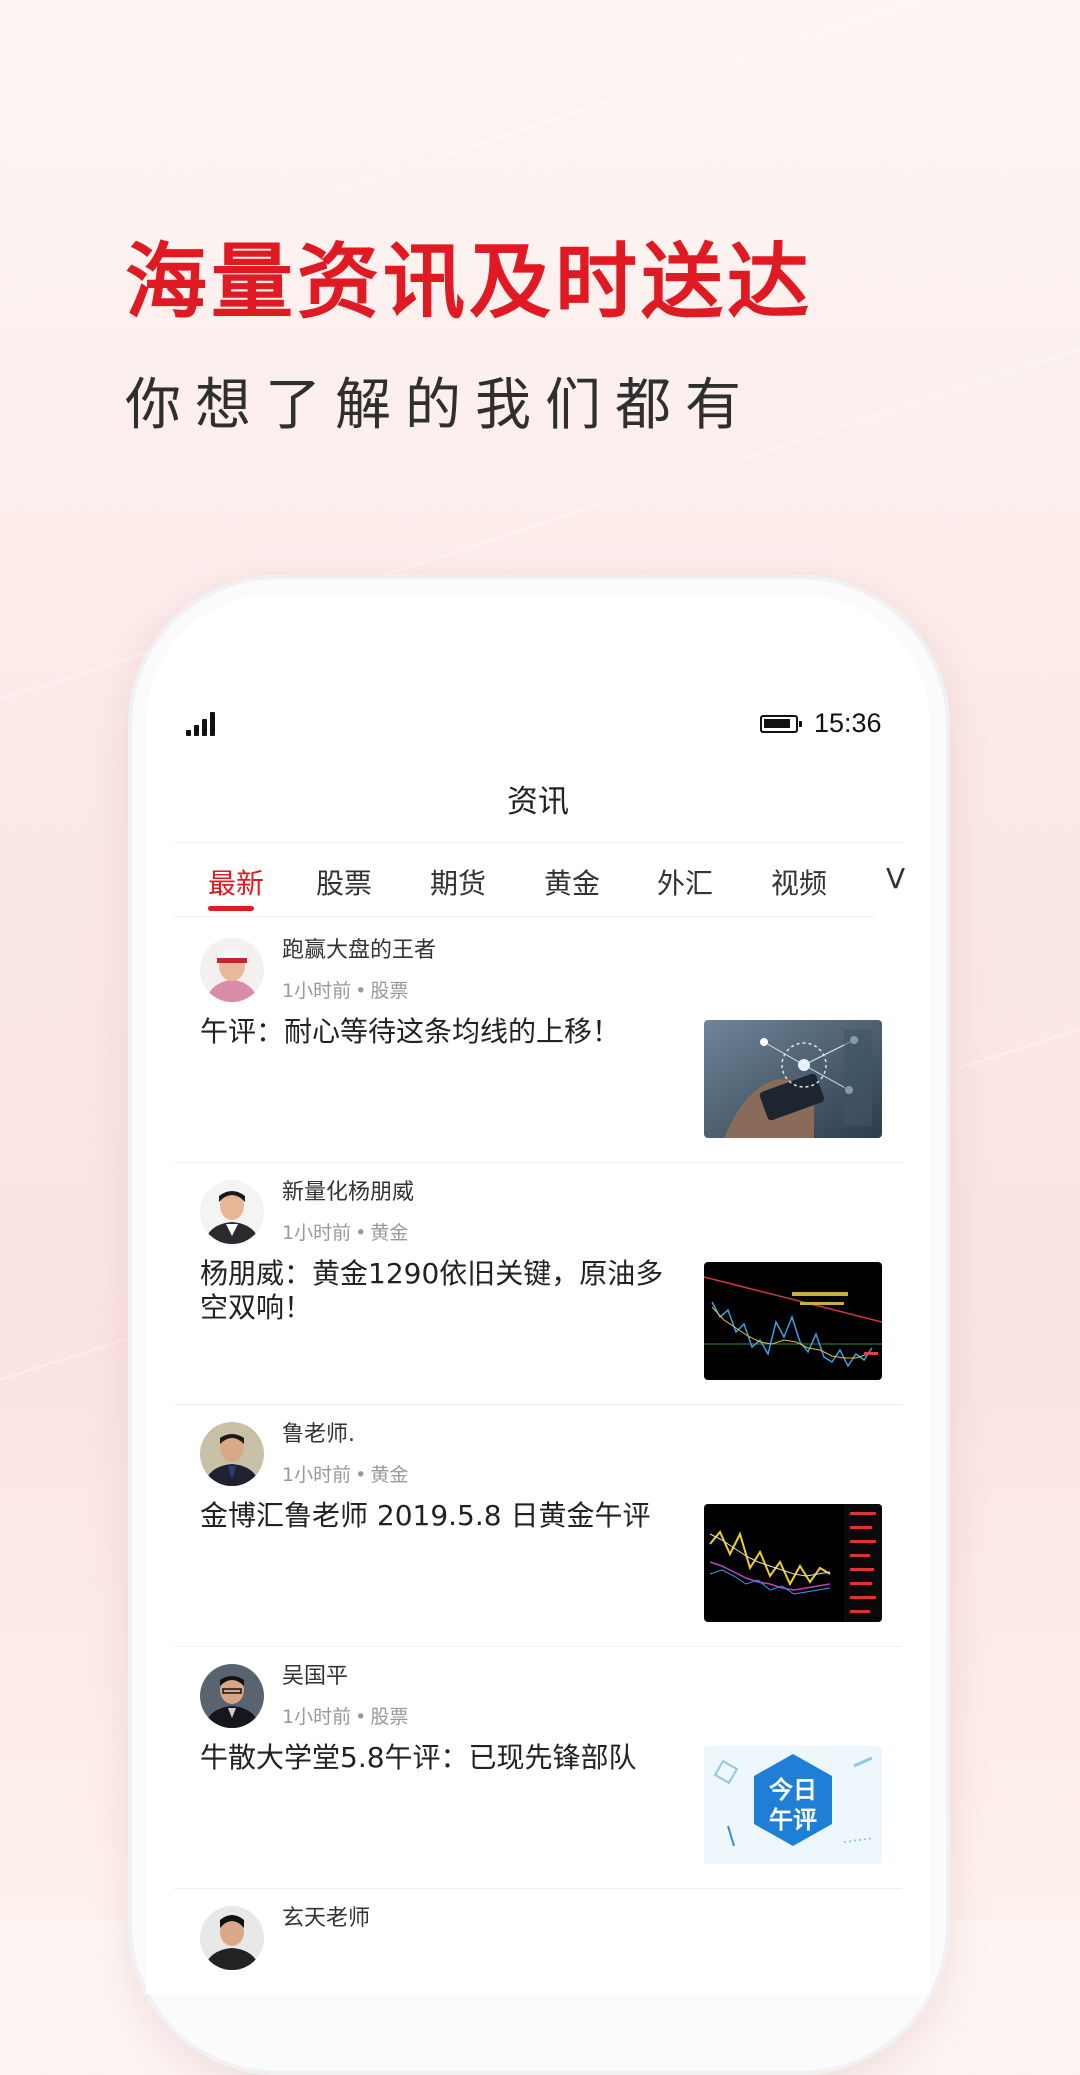  Describe the element at coordinates (538, 1941) in the screenshot. I see `feed-item: 玄天老师` at that location.